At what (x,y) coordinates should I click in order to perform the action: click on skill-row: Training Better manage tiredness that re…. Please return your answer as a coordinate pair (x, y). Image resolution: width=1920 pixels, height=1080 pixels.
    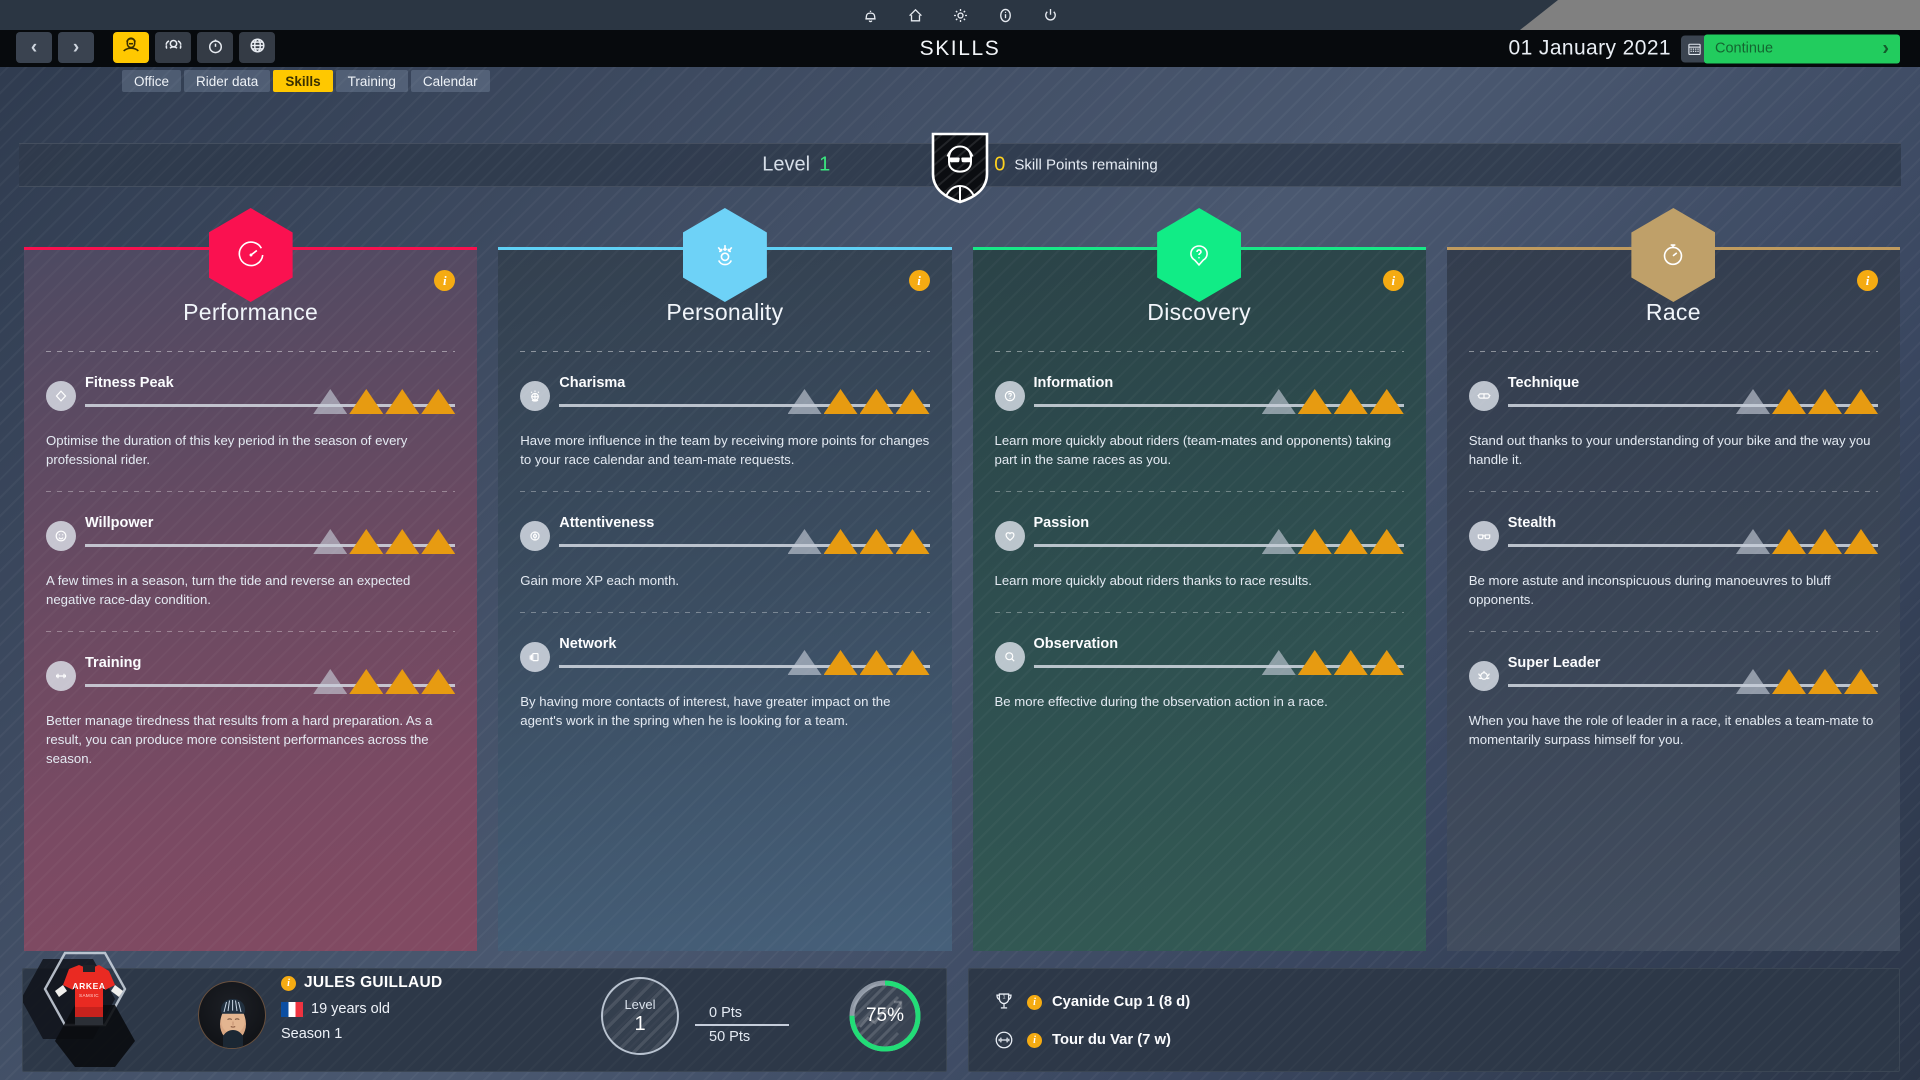
    Looking at the image, I should click on (251, 700).